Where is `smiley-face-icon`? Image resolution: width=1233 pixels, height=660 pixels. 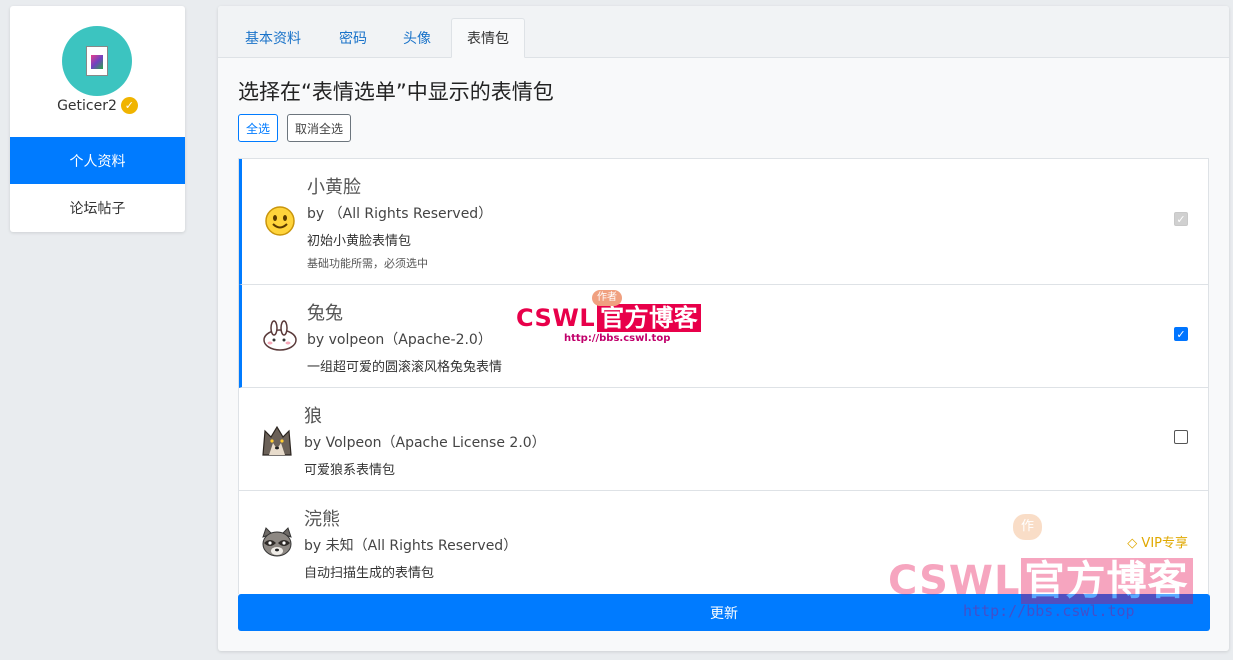
smiley-face-icon is located at coordinates (280, 221).